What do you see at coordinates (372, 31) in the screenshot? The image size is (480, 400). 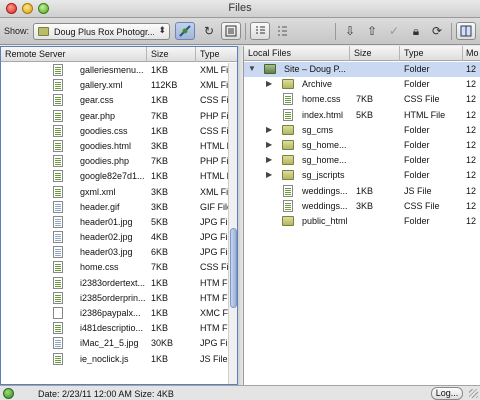 I see `put-button: ⇧` at bounding box center [372, 31].